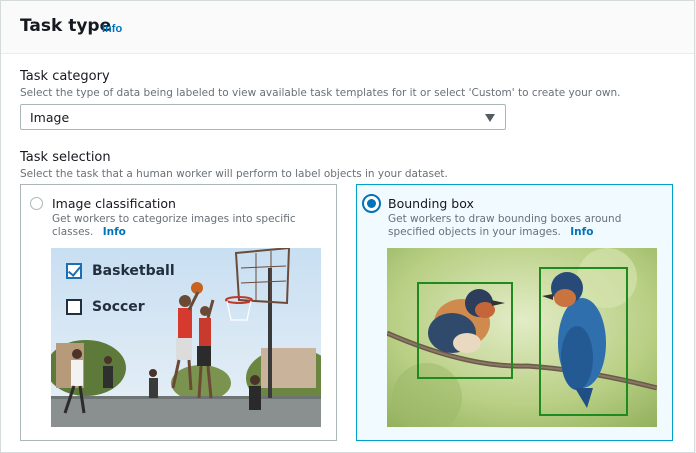  Describe the element at coordinates (431, 203) in the screenshot. I see `tile-title: Bounding box` at that location.